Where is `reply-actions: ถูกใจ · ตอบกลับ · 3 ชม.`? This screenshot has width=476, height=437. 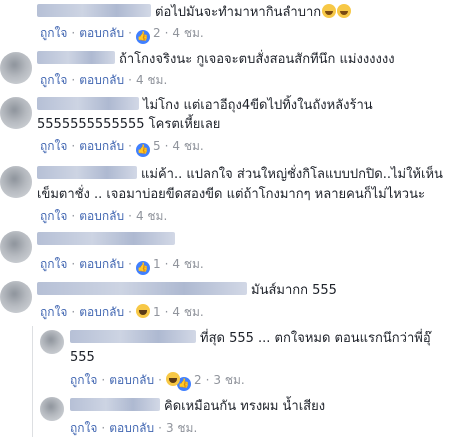 reply-actions: ถูกใจ · ตอบกลับ · 3 ชม. is located at coordinates (134, 428).